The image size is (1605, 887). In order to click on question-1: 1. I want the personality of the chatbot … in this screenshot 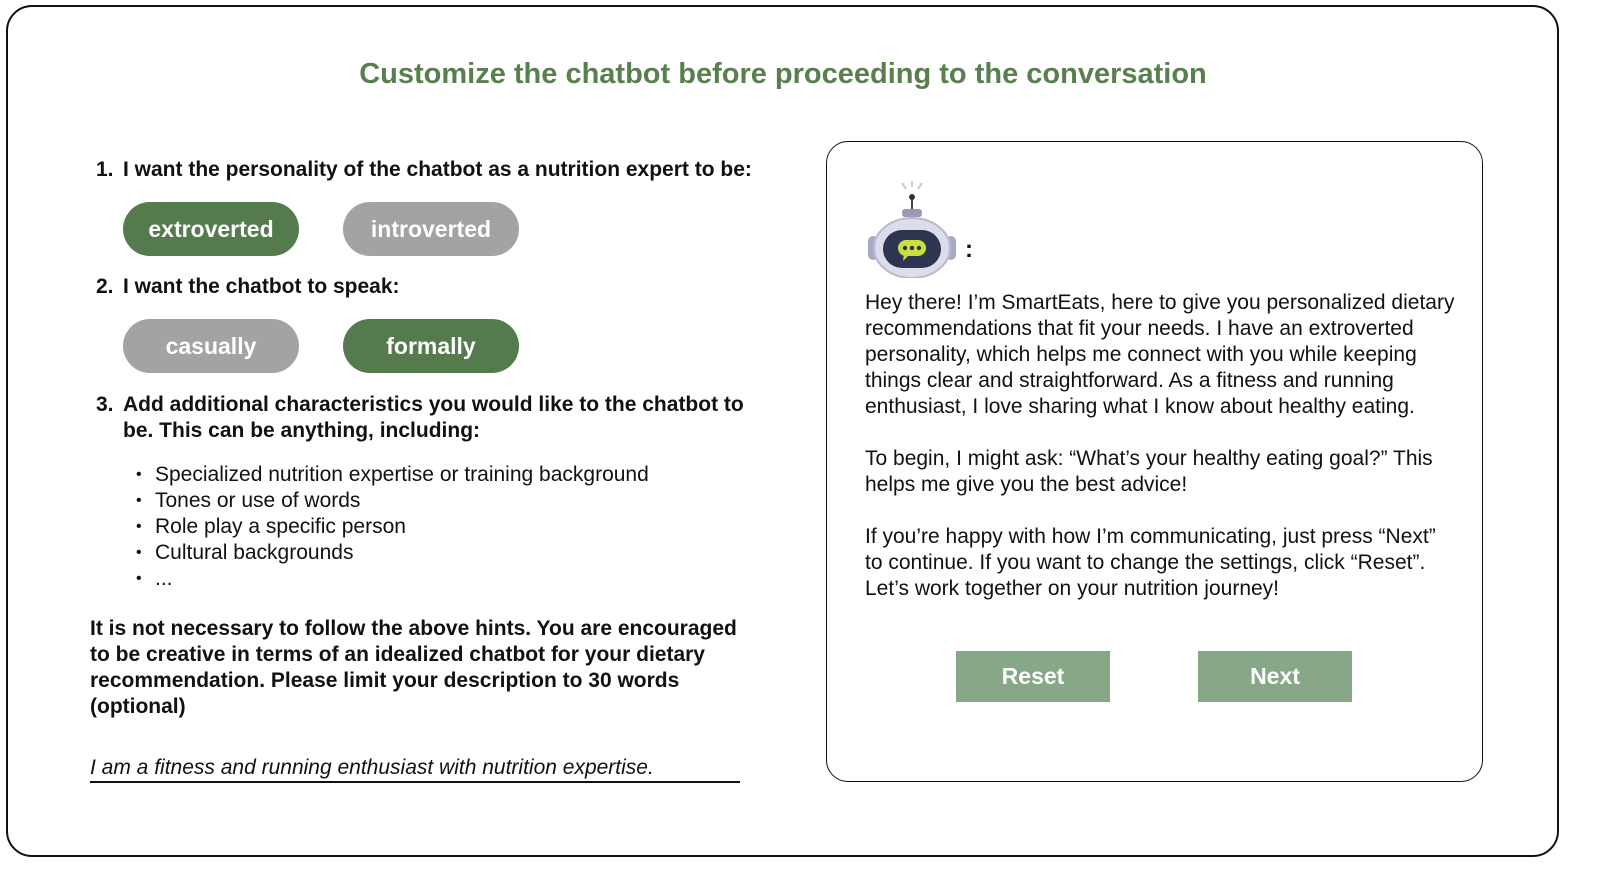, I will do `click(424, 170)`.